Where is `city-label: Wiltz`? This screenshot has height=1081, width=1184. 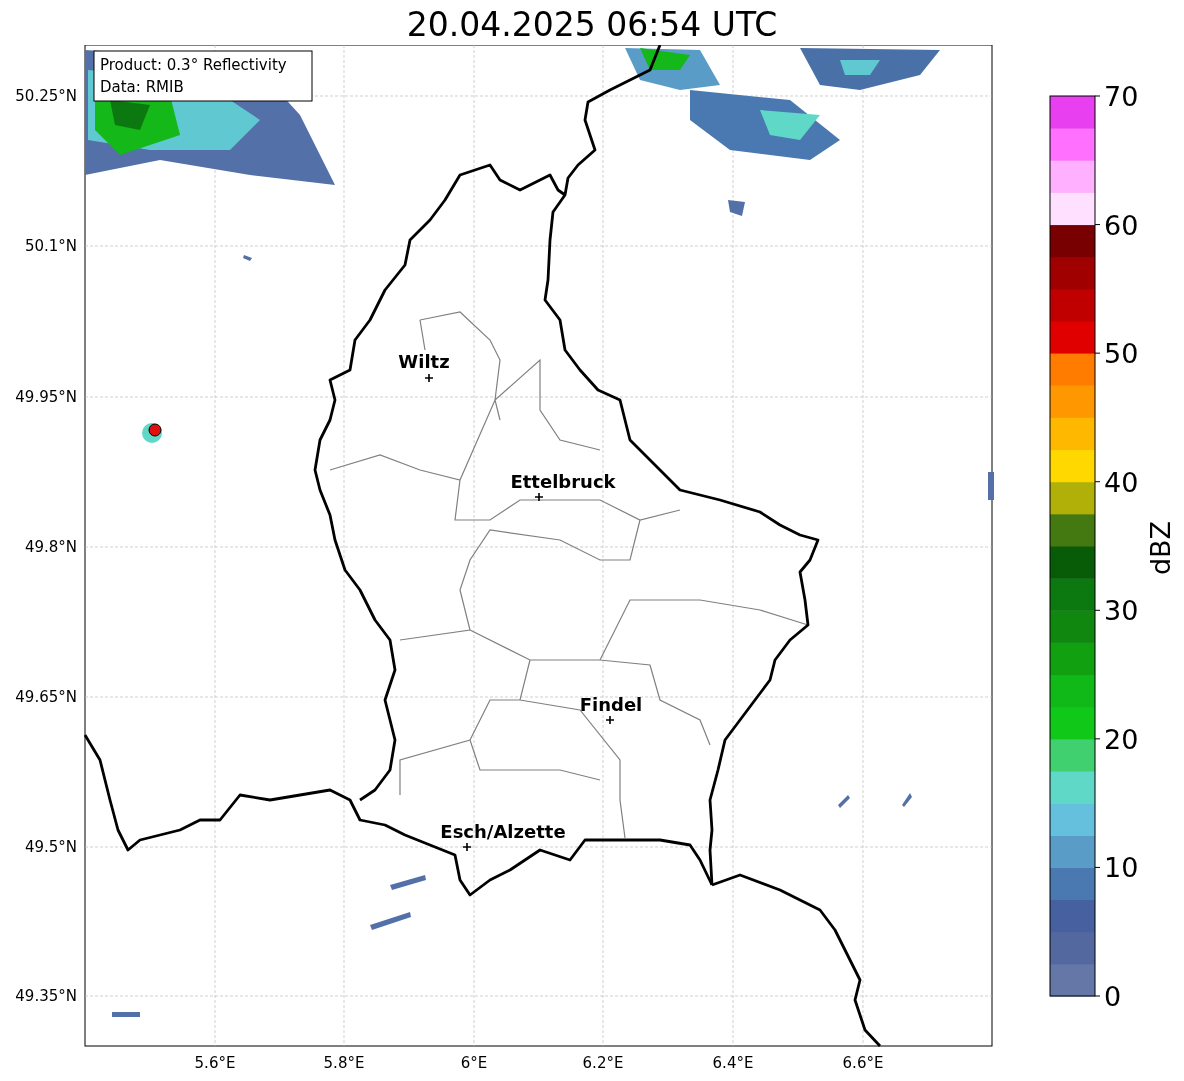
city-label: Wiltz is located at coordinates (424, 361).